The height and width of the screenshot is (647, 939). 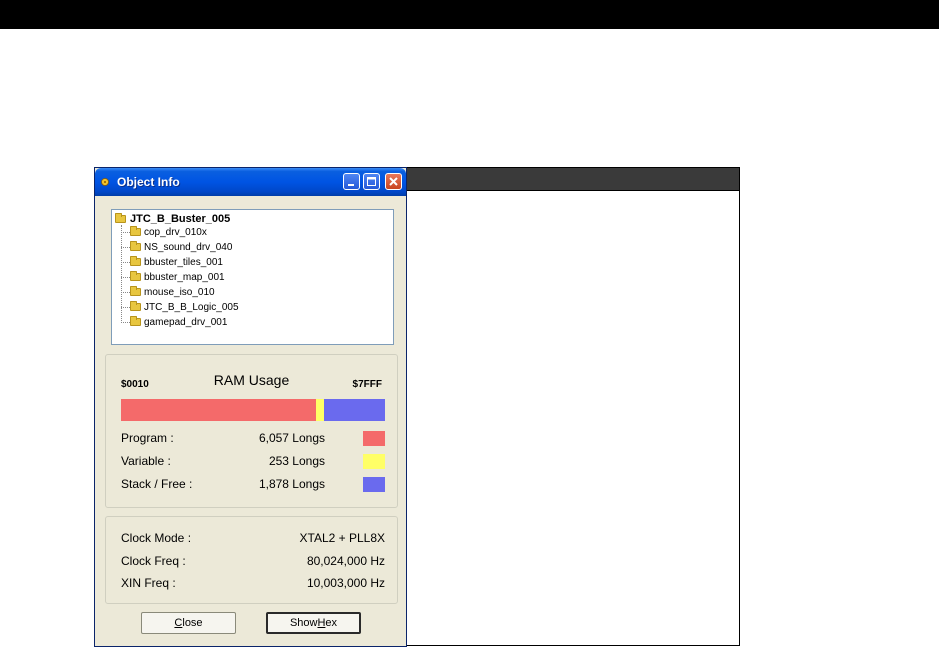 What do you see at coordinates (469, 14) in the screenshot?
I see `top-black-bar` at bounding box center [469, 14].